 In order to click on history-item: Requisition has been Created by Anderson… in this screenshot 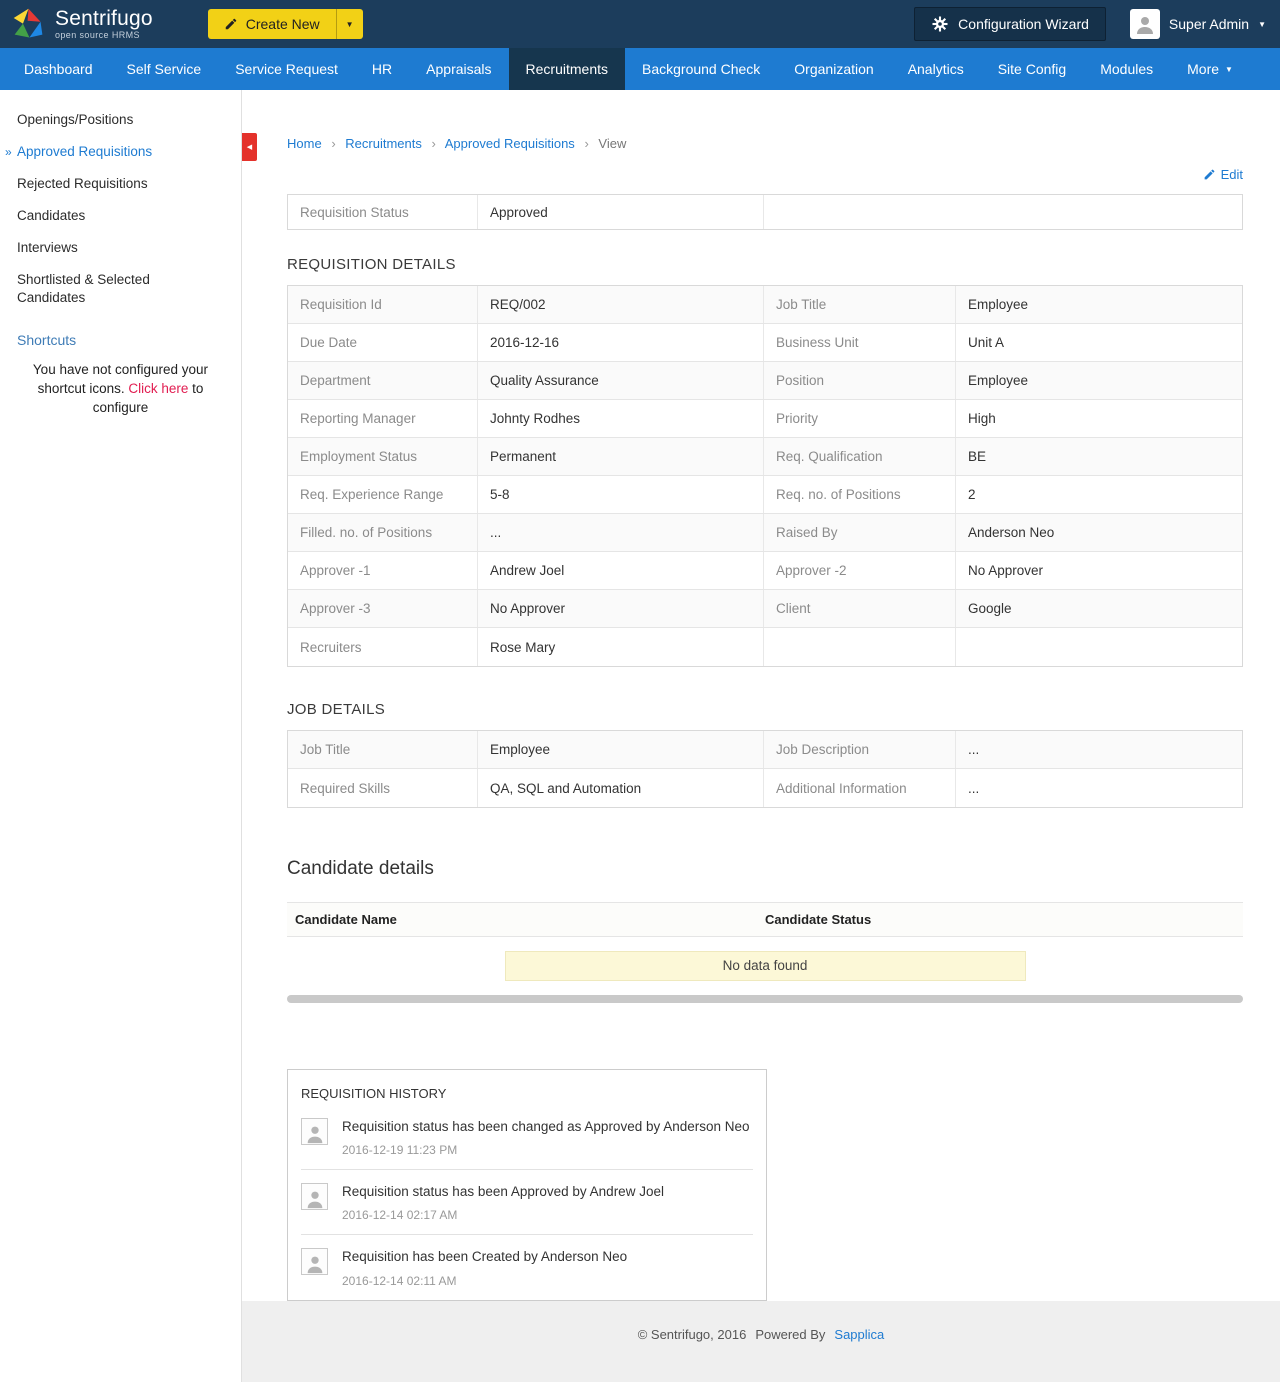, I will do `click(527, 1267)`.